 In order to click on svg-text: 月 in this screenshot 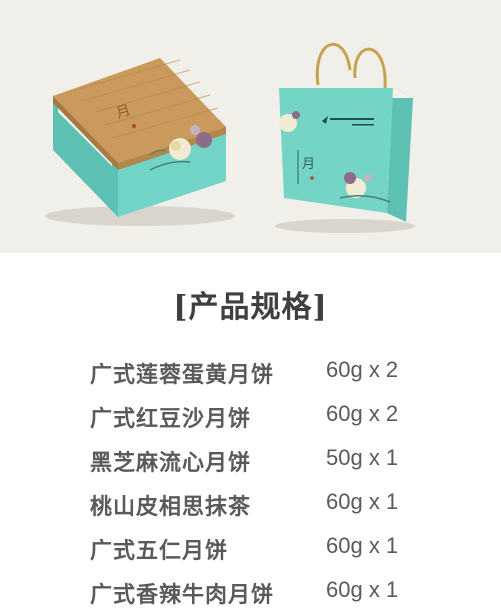, I will do `click(308, 164)`.